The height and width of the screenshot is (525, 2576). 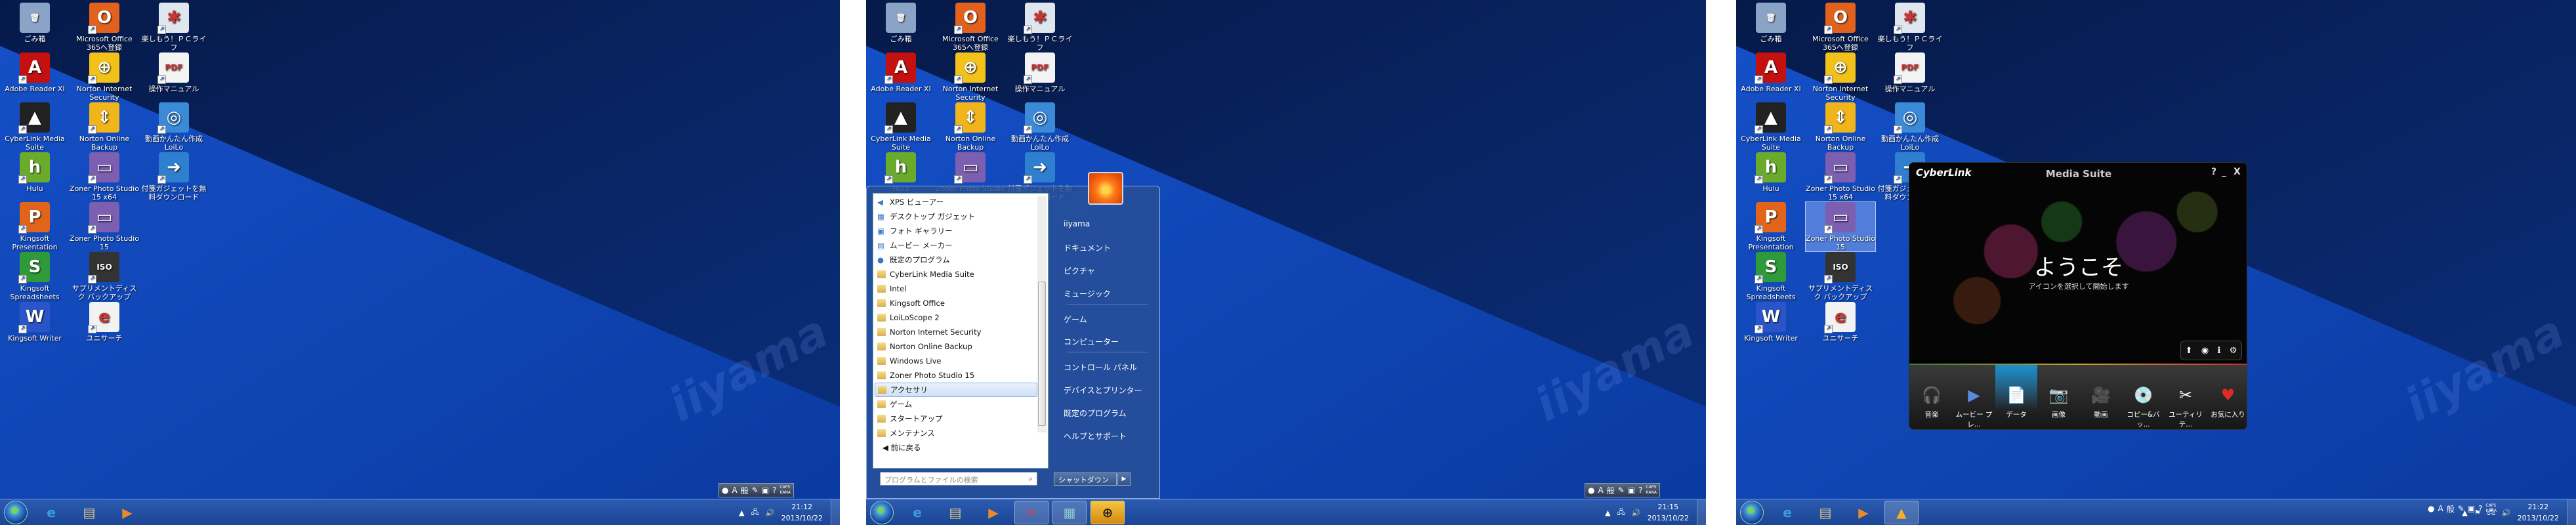 What do you see at coordinates (1088, 293) in the screenshot?
I see `start-menu-link: ミュージック` at bounding box center [1088, 293].